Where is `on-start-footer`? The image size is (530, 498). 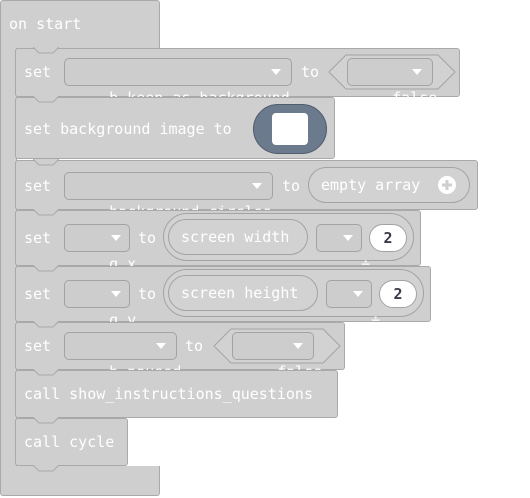
on-start-footer is located at coordinates (80, 481).